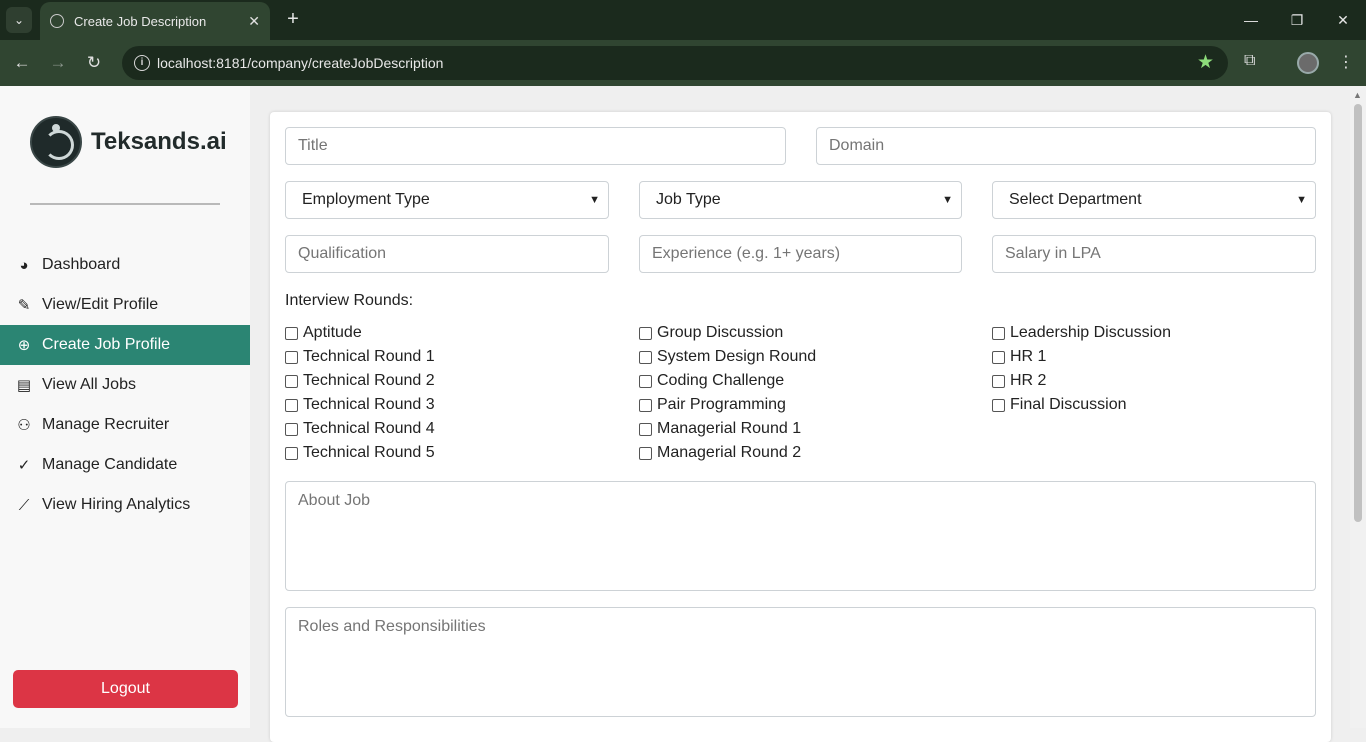 The width and height of the screenshot is (1366, 742). What do you see at coordinates (254, 21) in the screenshot?
I see `close-tab-icon: ✕` at bounding box center [254, 21].